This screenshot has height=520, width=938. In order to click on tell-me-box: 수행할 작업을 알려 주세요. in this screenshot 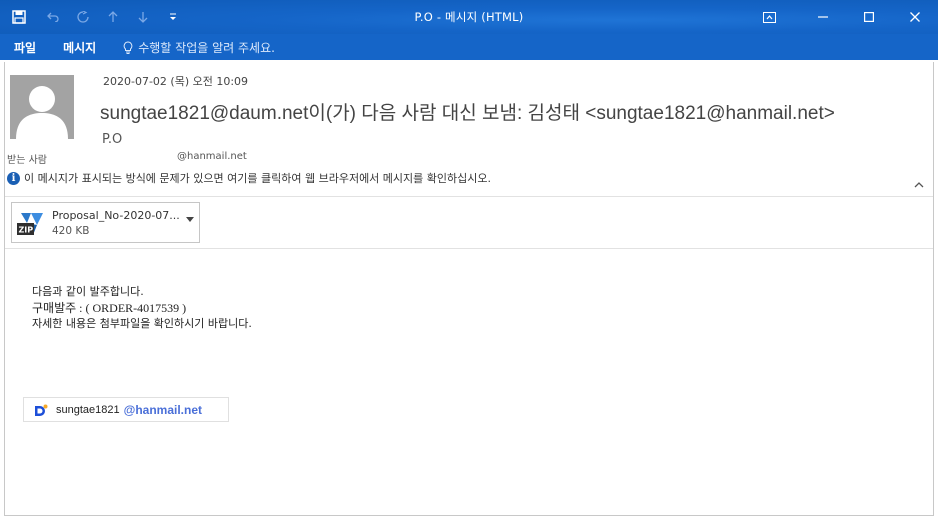, I will do `click(199, 47)`.